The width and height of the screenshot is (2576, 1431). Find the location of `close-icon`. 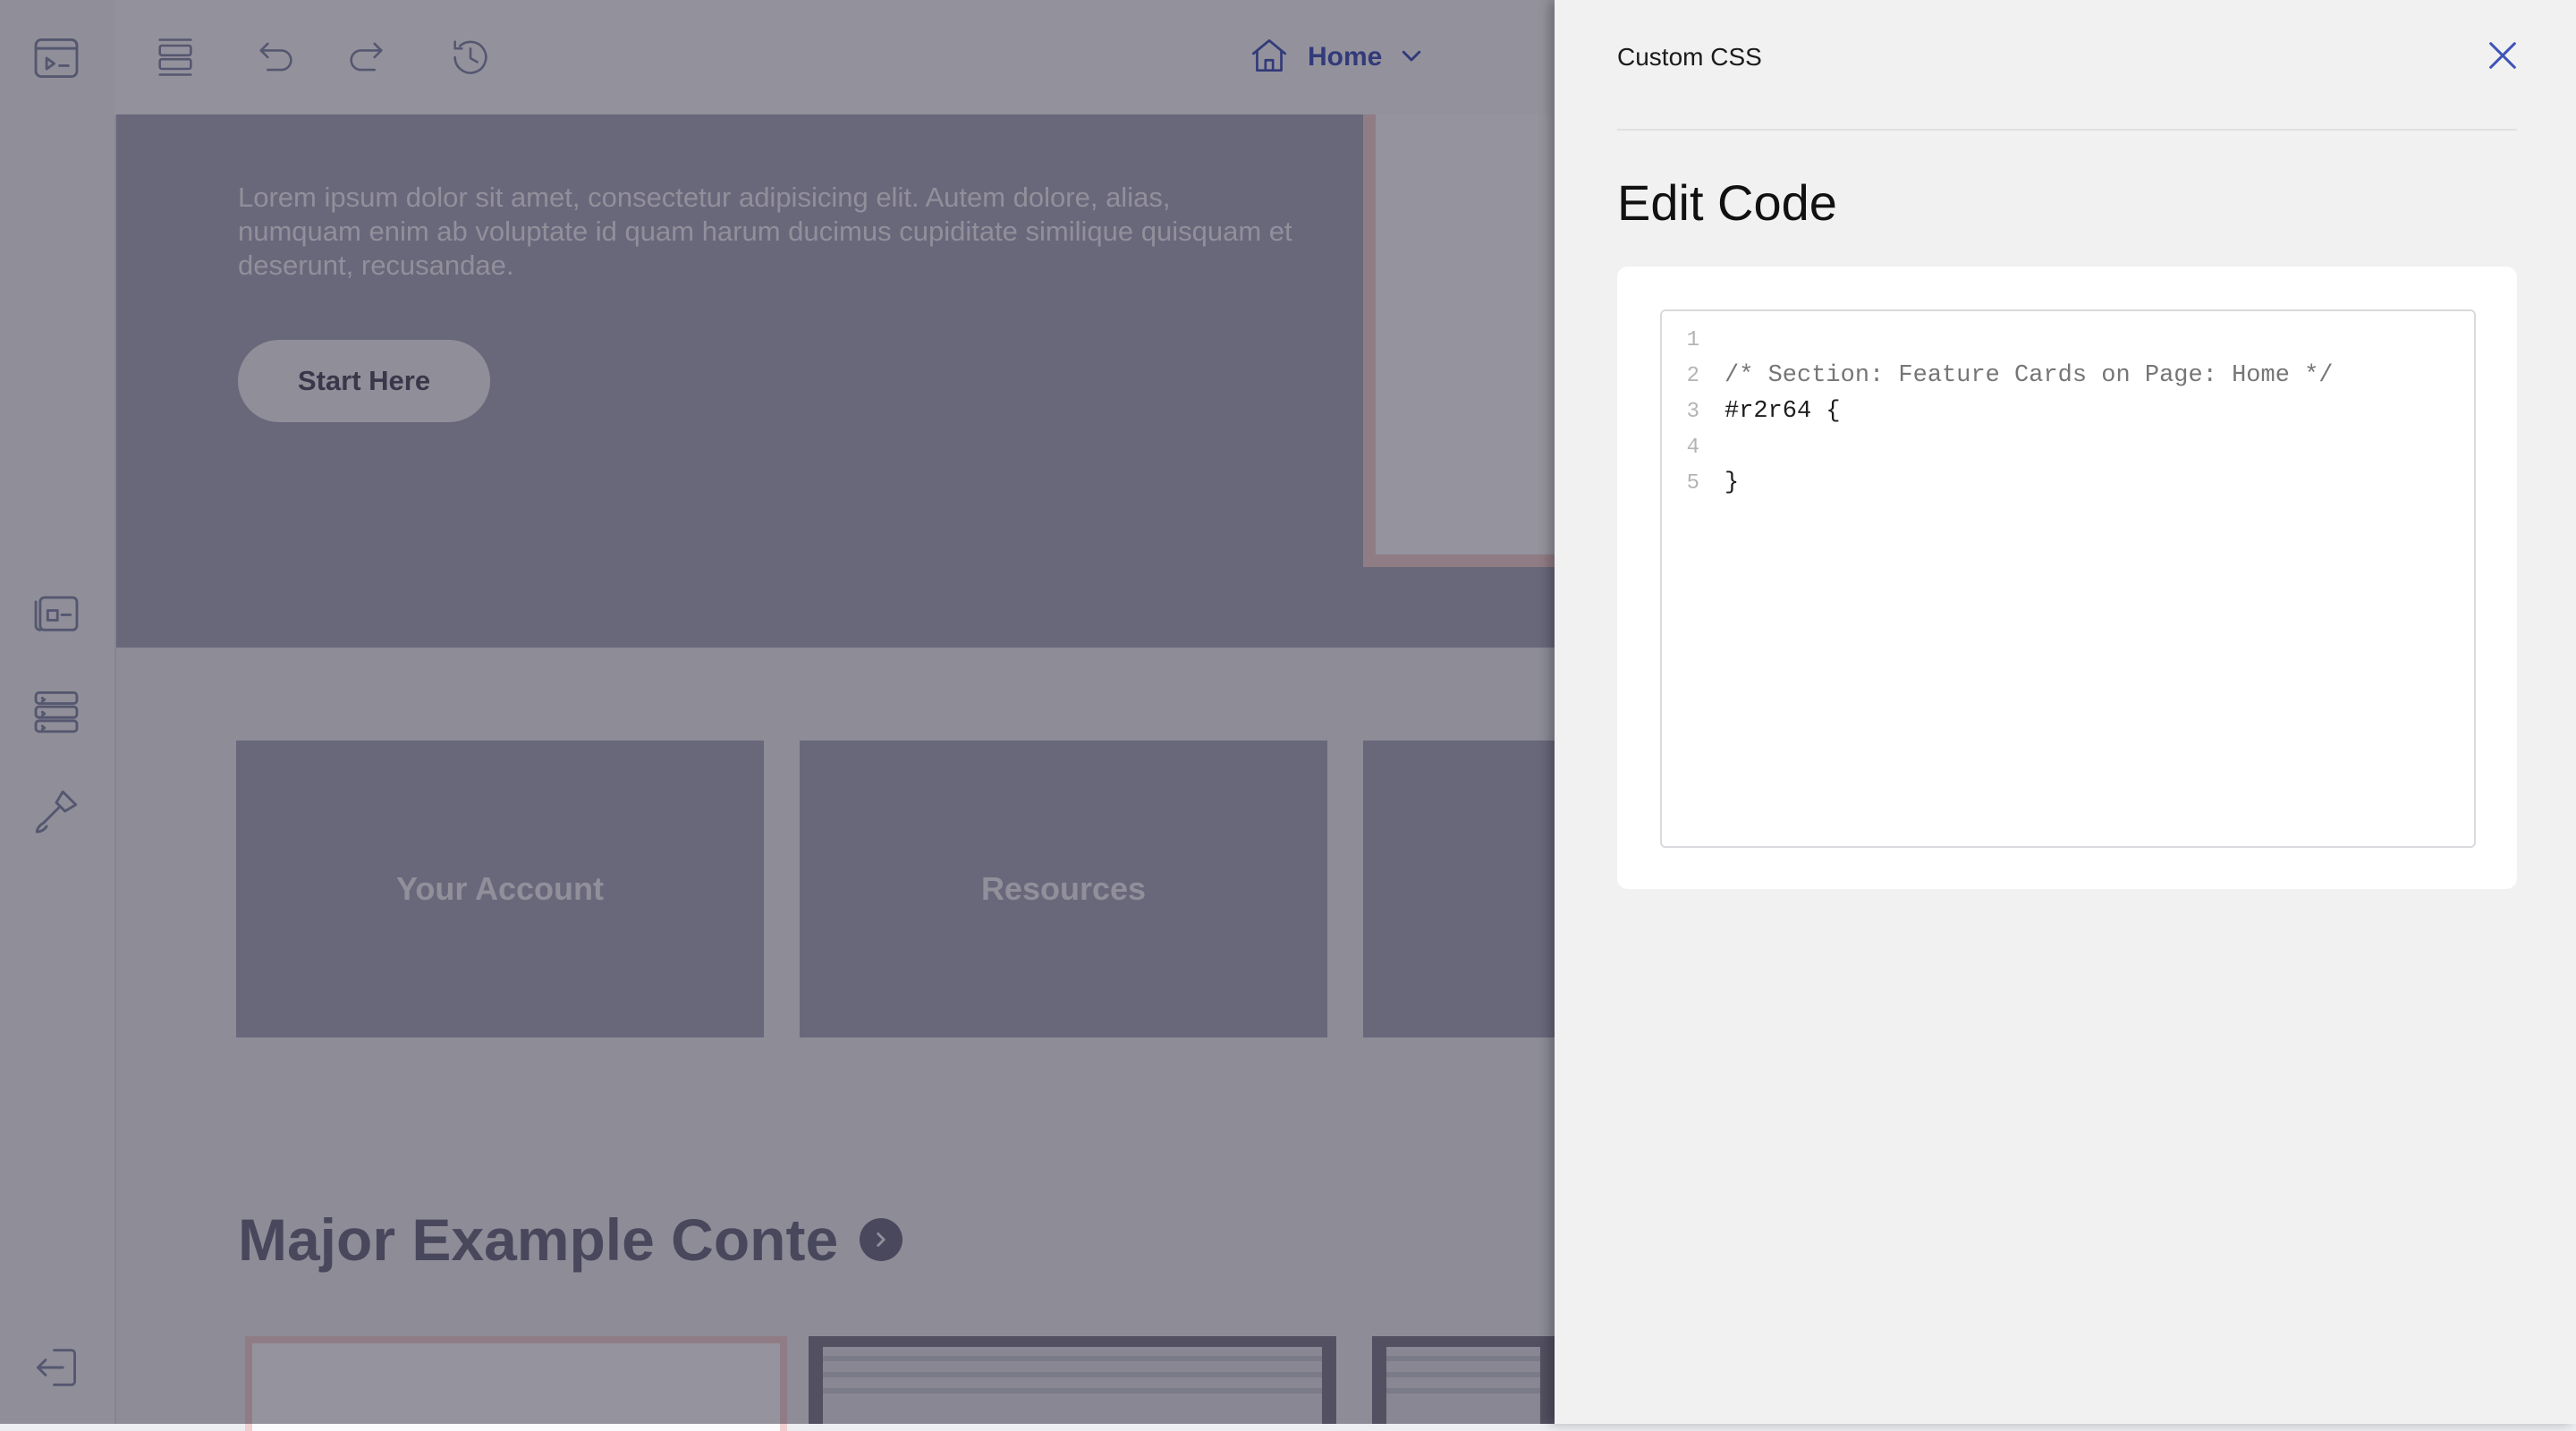

close-icon is located at coordinates (2503, 58).